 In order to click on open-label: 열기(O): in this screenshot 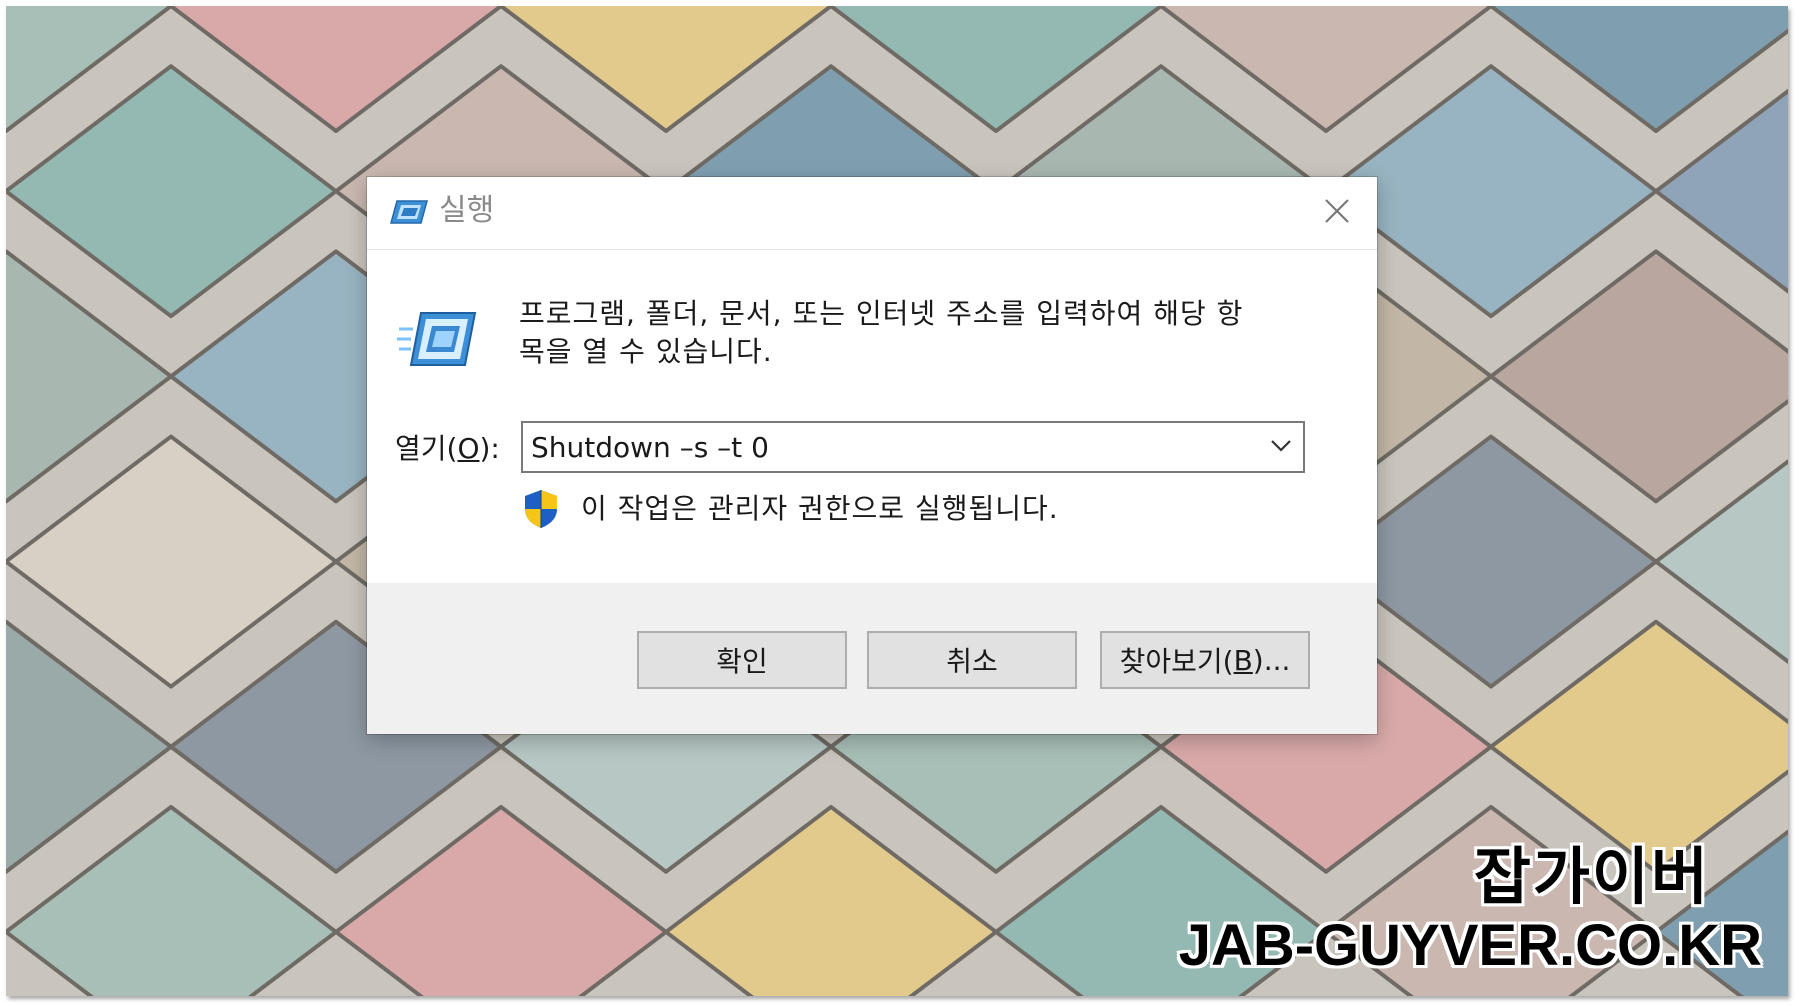, I will do `click(447, 449)`.